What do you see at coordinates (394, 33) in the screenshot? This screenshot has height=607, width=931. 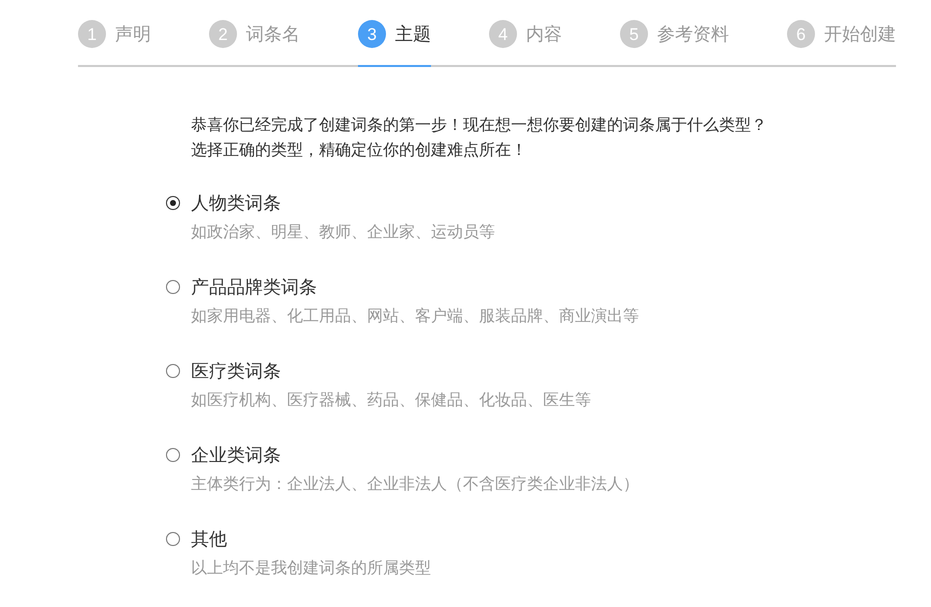 I see `step-tab: 3 主题` at bounding box center [394, 33].